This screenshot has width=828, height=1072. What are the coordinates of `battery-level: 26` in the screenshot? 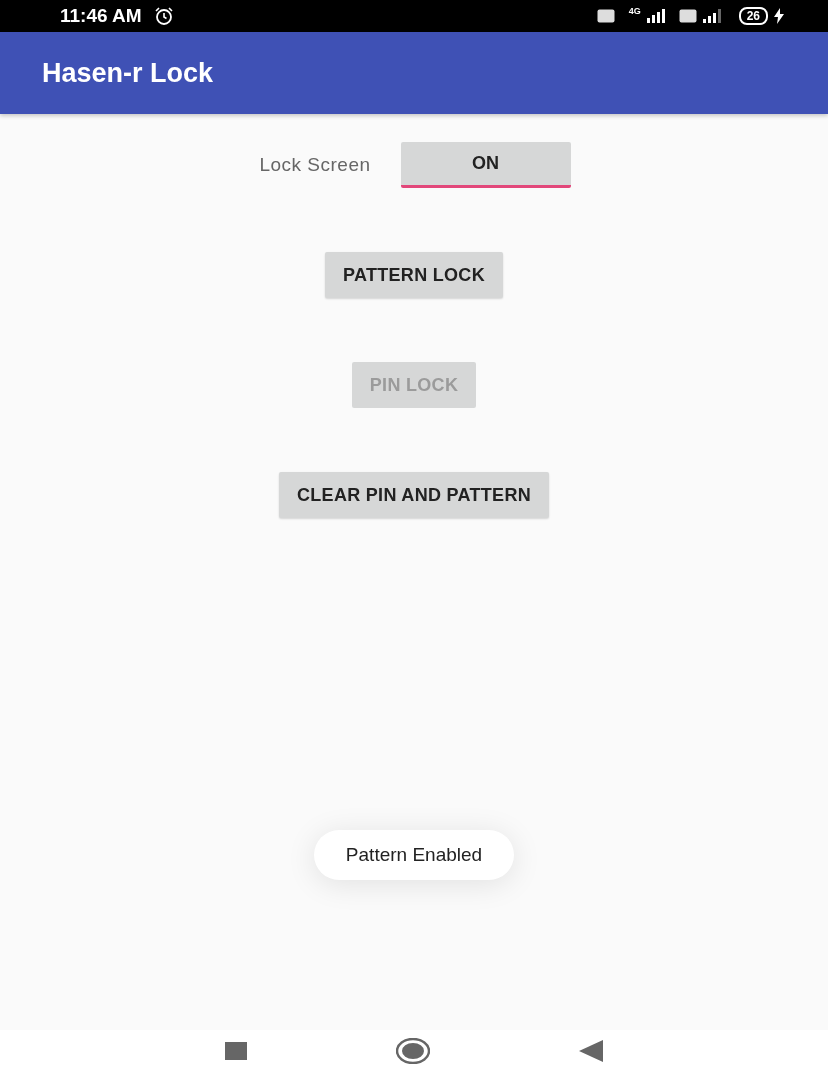 It's located at (753, 16).